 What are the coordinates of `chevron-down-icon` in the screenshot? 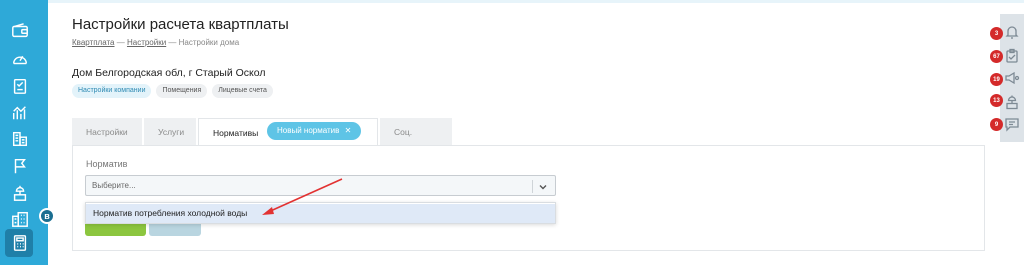 It's located at (543, 186).